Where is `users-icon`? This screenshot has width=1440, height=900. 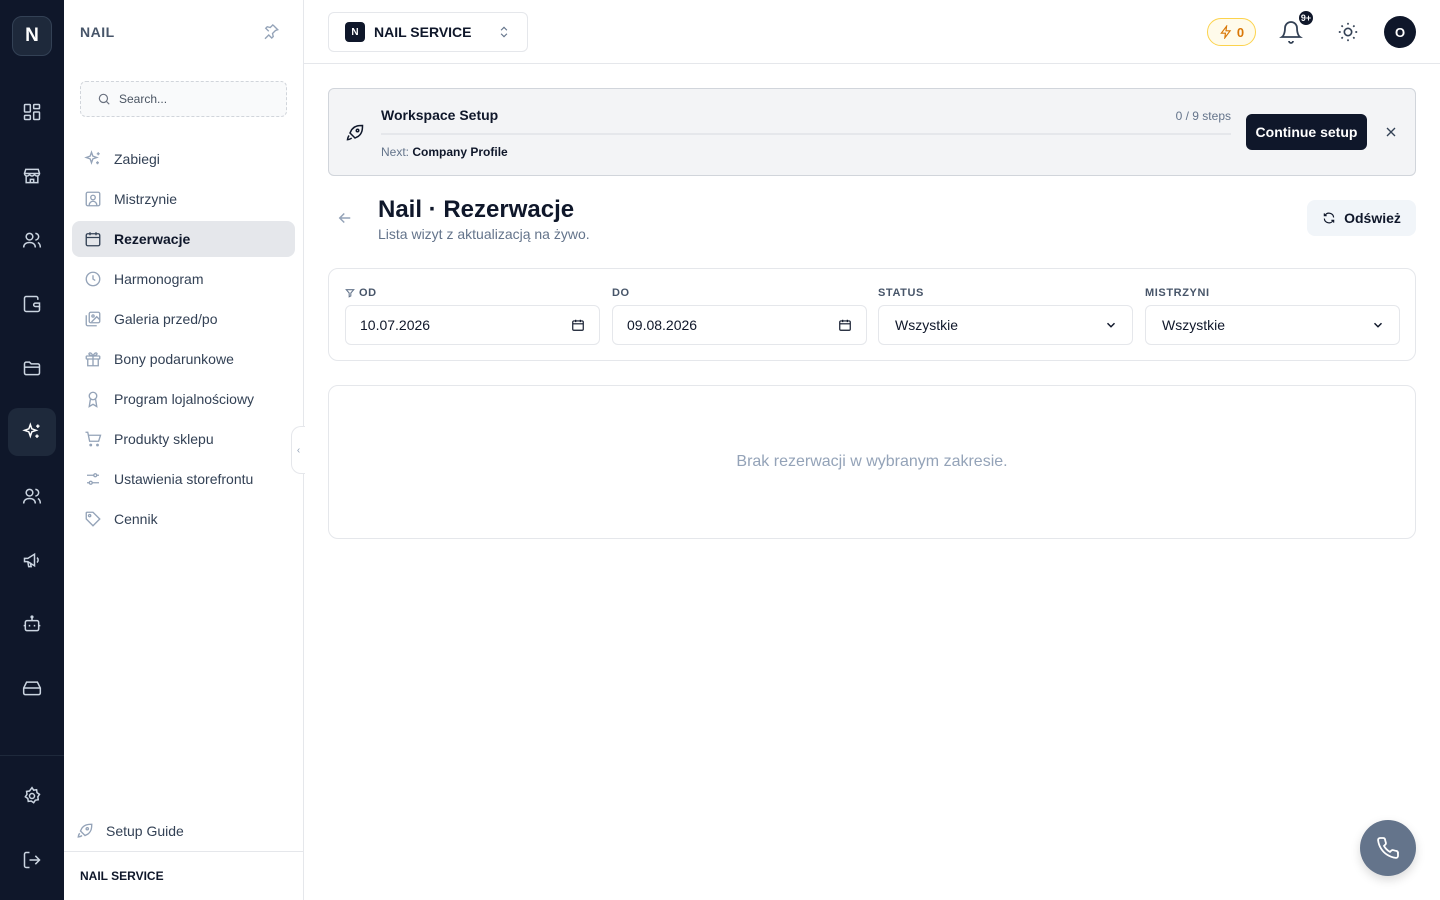
users-icon is located at coordinates (32, 240).